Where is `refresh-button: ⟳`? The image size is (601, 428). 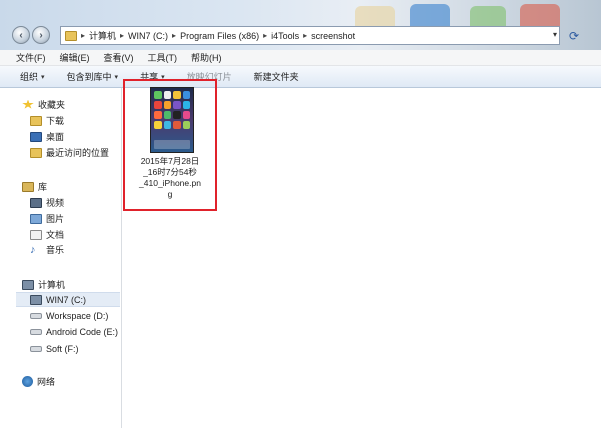
refresh-button: ⟳ is located at coordinates (574, 35).